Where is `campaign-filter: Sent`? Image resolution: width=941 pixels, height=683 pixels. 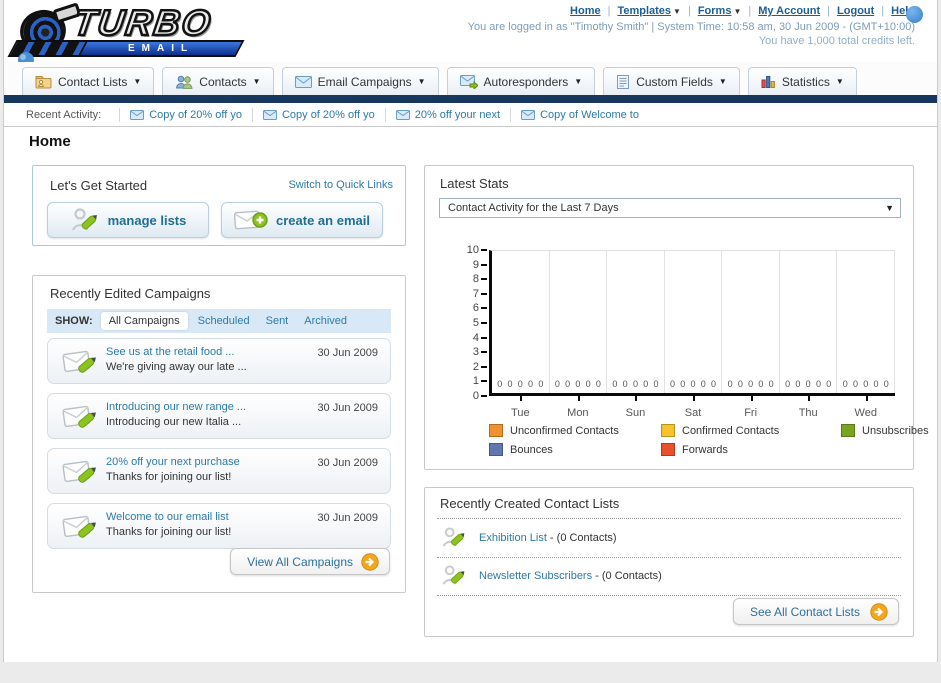 campaign-filter: Sent is located at coordinates (277, 321).